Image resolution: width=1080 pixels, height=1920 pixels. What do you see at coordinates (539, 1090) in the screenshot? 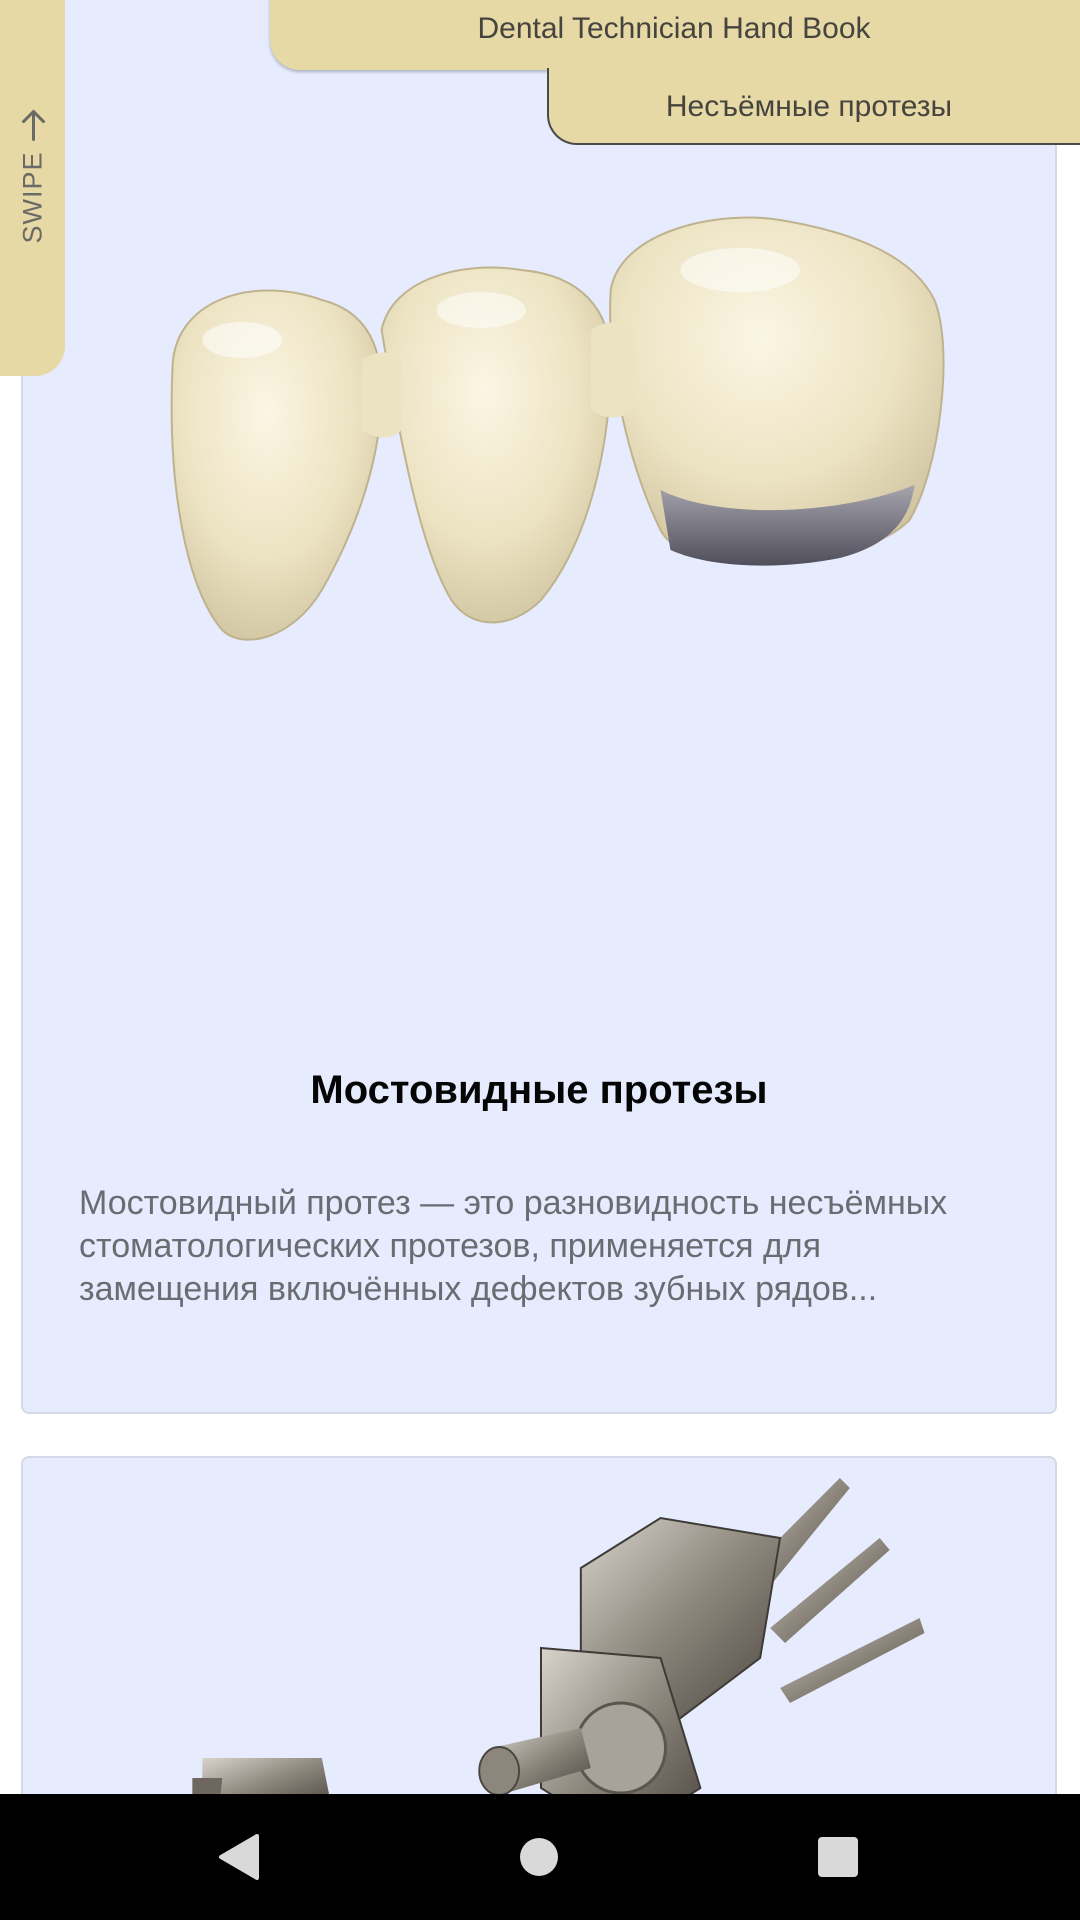
I see `card-title: Мостовидные протезы` at bounding box center [539, 1090].